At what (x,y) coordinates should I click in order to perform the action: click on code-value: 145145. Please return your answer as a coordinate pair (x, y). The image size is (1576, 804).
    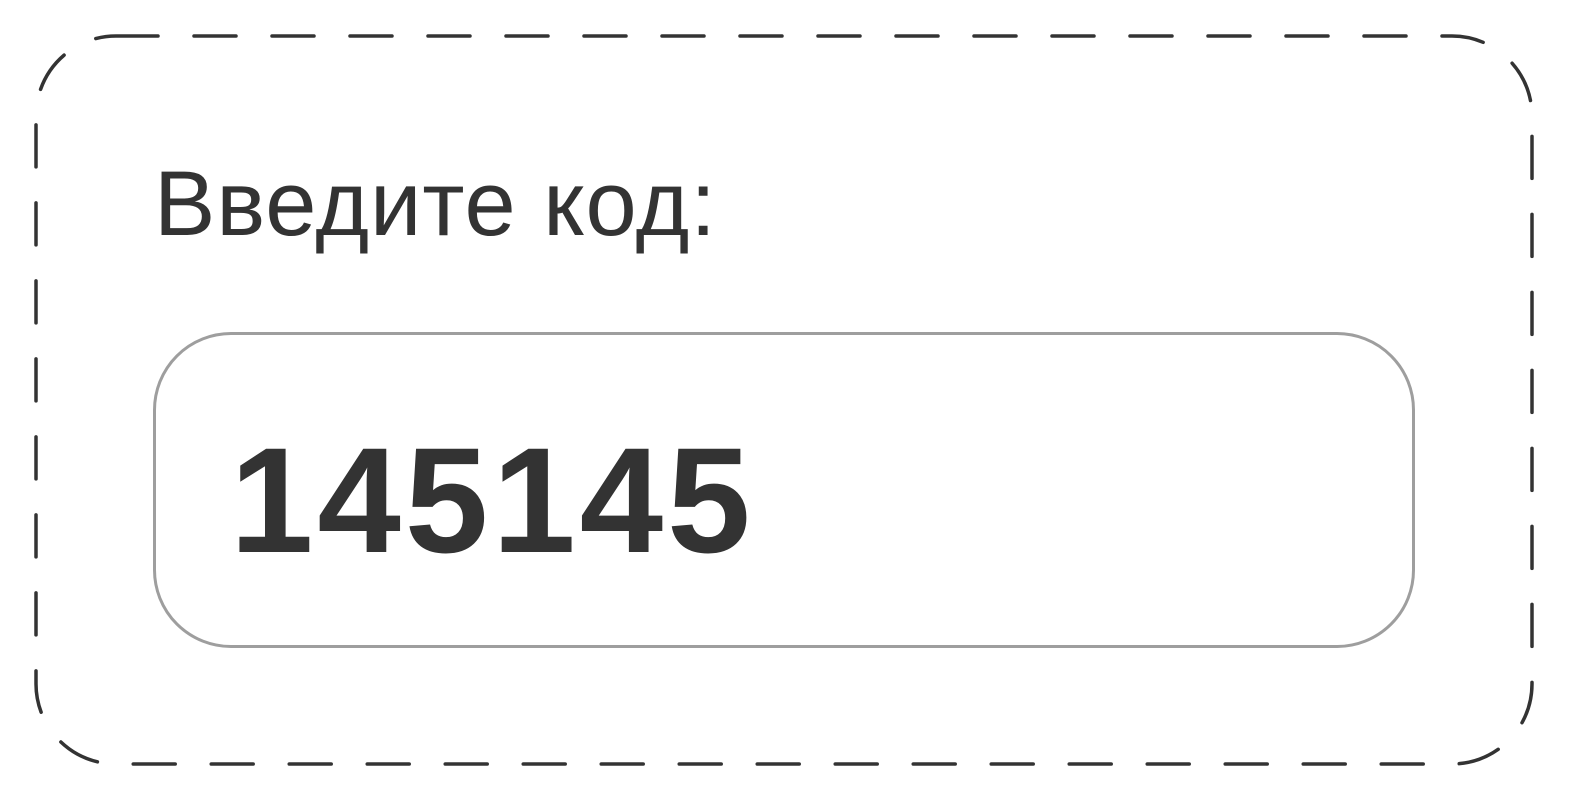
    Looking at the image, I should click on (492, 500).